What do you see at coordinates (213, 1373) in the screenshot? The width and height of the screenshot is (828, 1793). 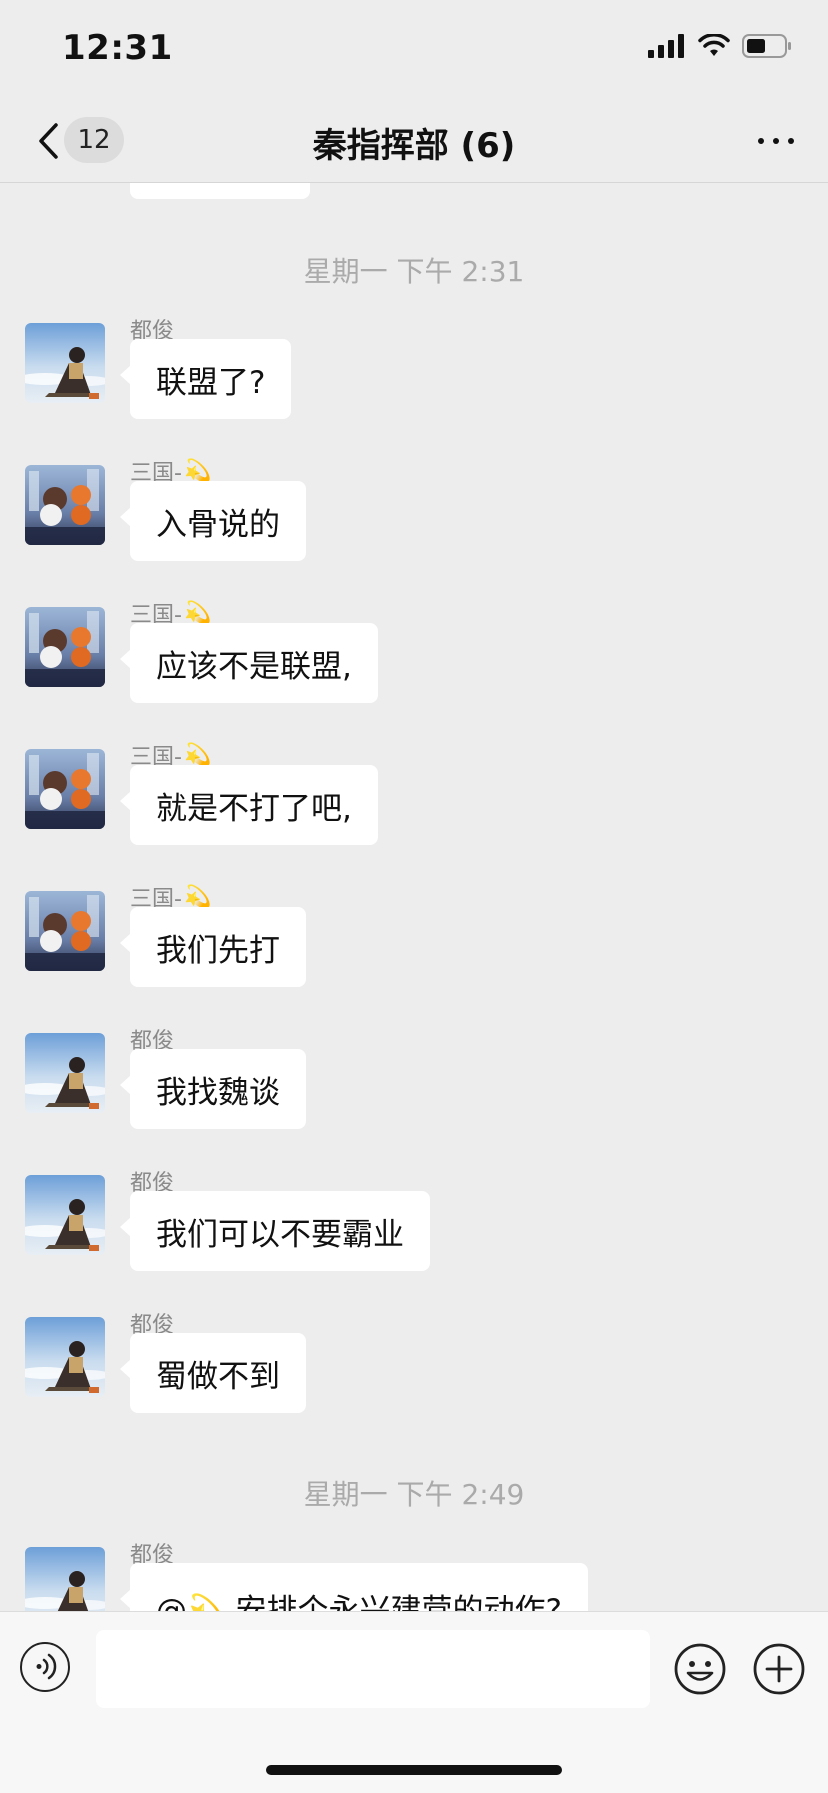 I see `message-bubble: 蜀做不到` at bounding box center [213, 1373].